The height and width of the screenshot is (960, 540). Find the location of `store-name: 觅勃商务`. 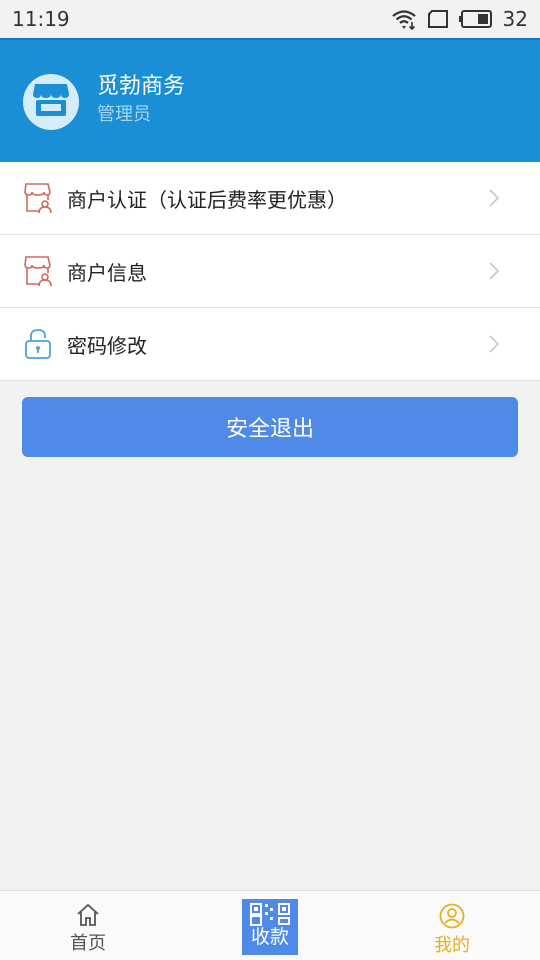

store-name: 觅勃商务 is located at coordinates (141, 86).